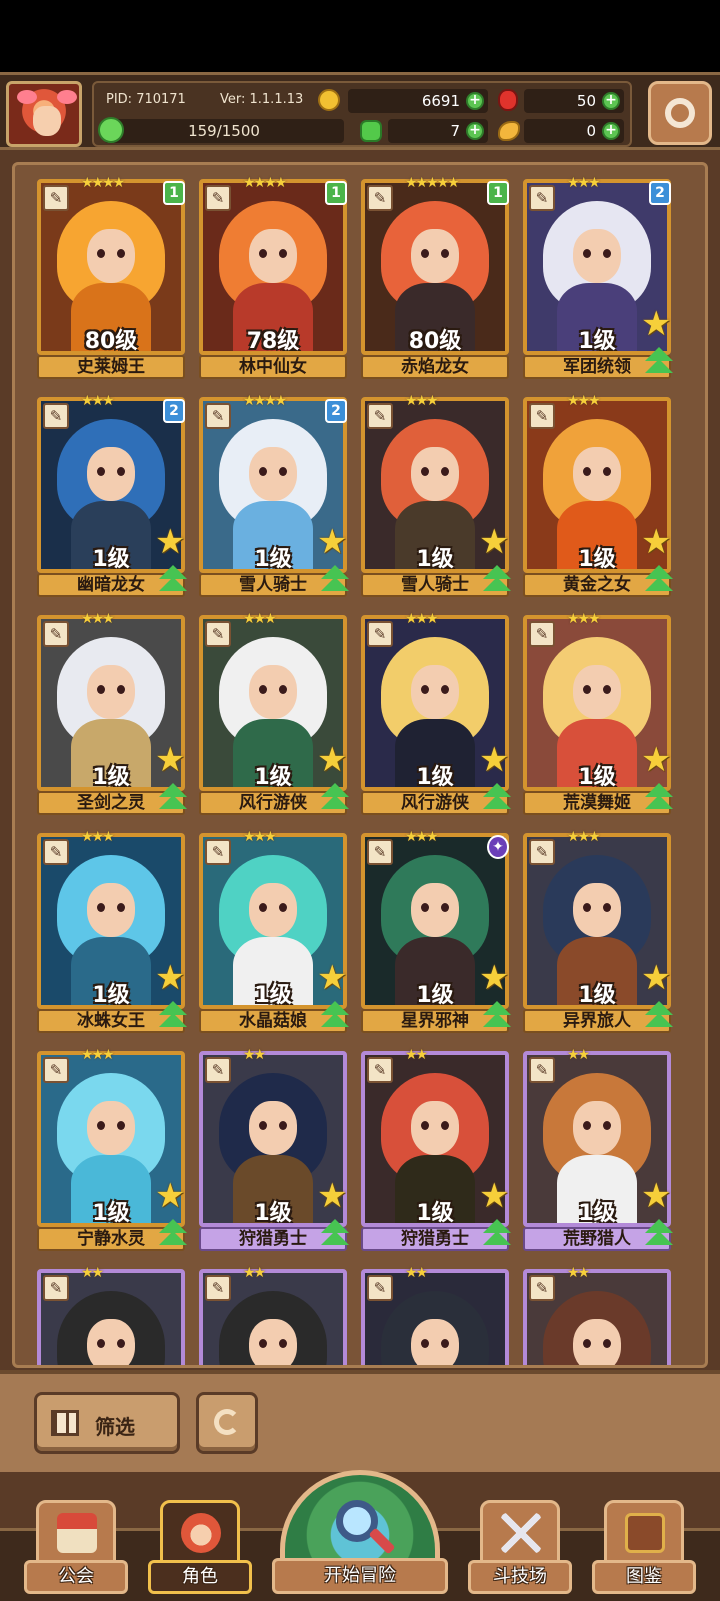  Describe the element at coordinates (598, 1149) in the screenshot. I see `hero-card: ✎ 1级 ★★ 荒野猎人 ★` at that location.